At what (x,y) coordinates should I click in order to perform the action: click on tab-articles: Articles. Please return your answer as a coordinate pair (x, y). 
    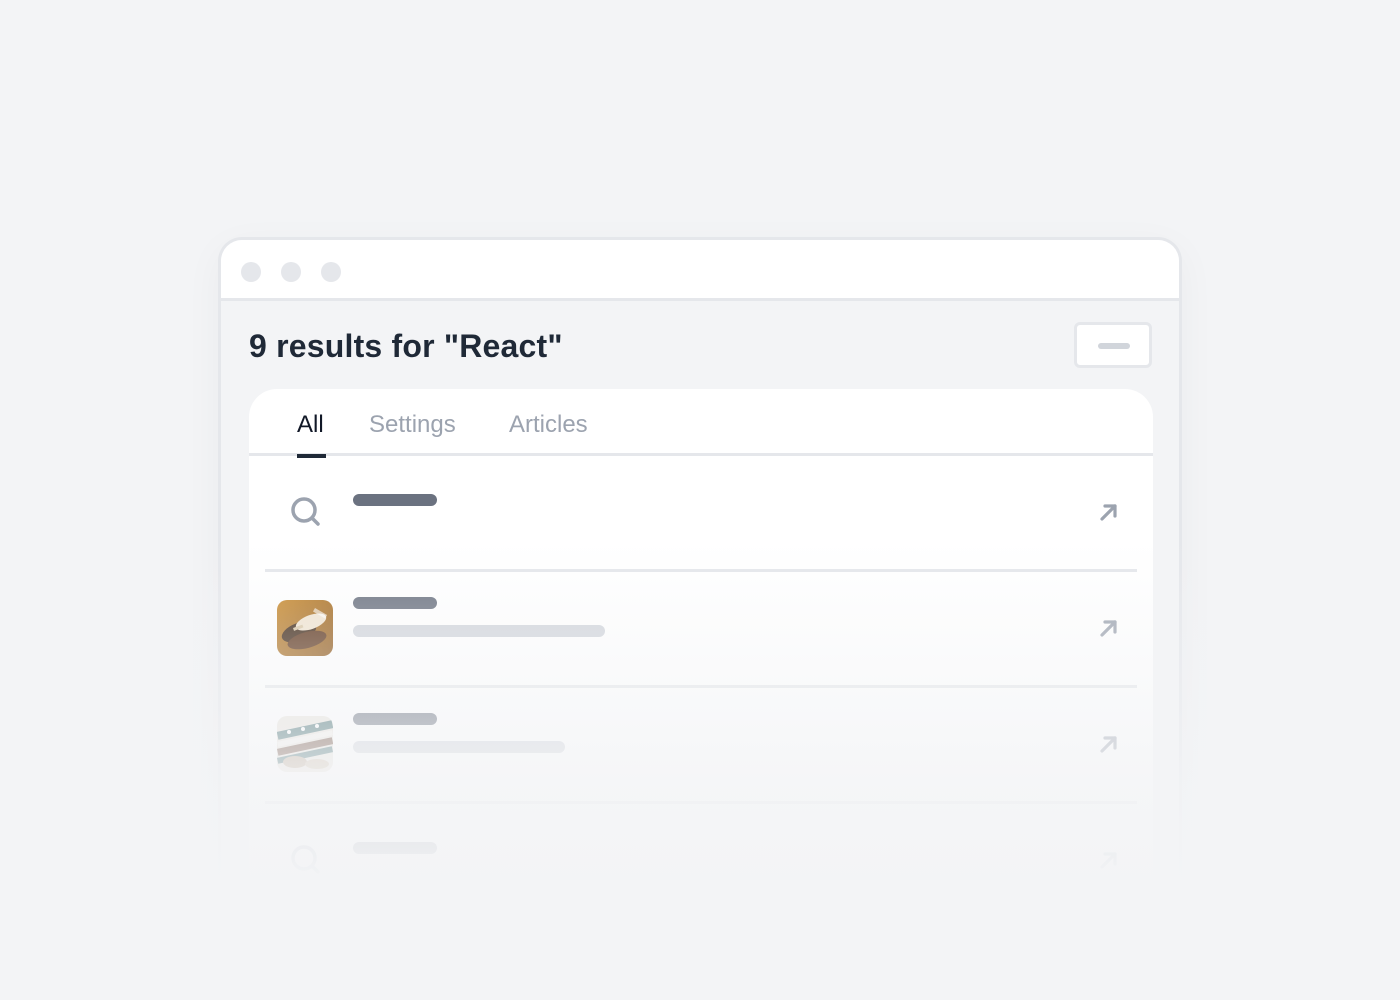
    Looking at the image, I should click on (548, 425).